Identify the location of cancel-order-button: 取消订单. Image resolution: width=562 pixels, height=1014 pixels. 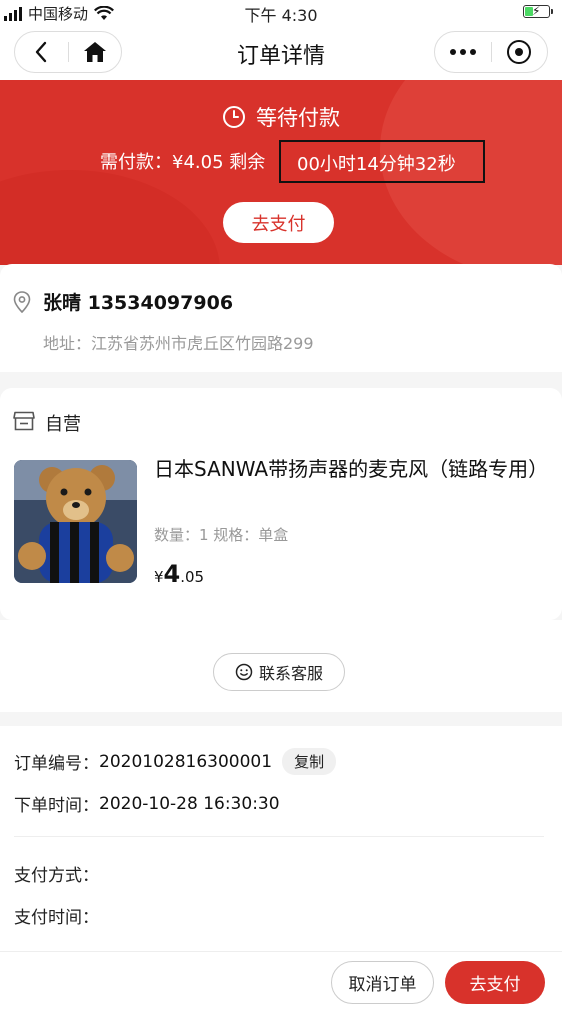
(382, 982).